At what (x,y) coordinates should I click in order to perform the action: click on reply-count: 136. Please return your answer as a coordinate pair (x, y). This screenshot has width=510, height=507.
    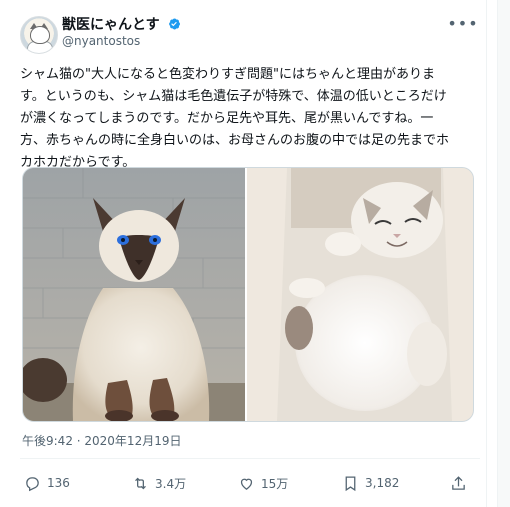
    Looking at the image, I should click on (58, 483).